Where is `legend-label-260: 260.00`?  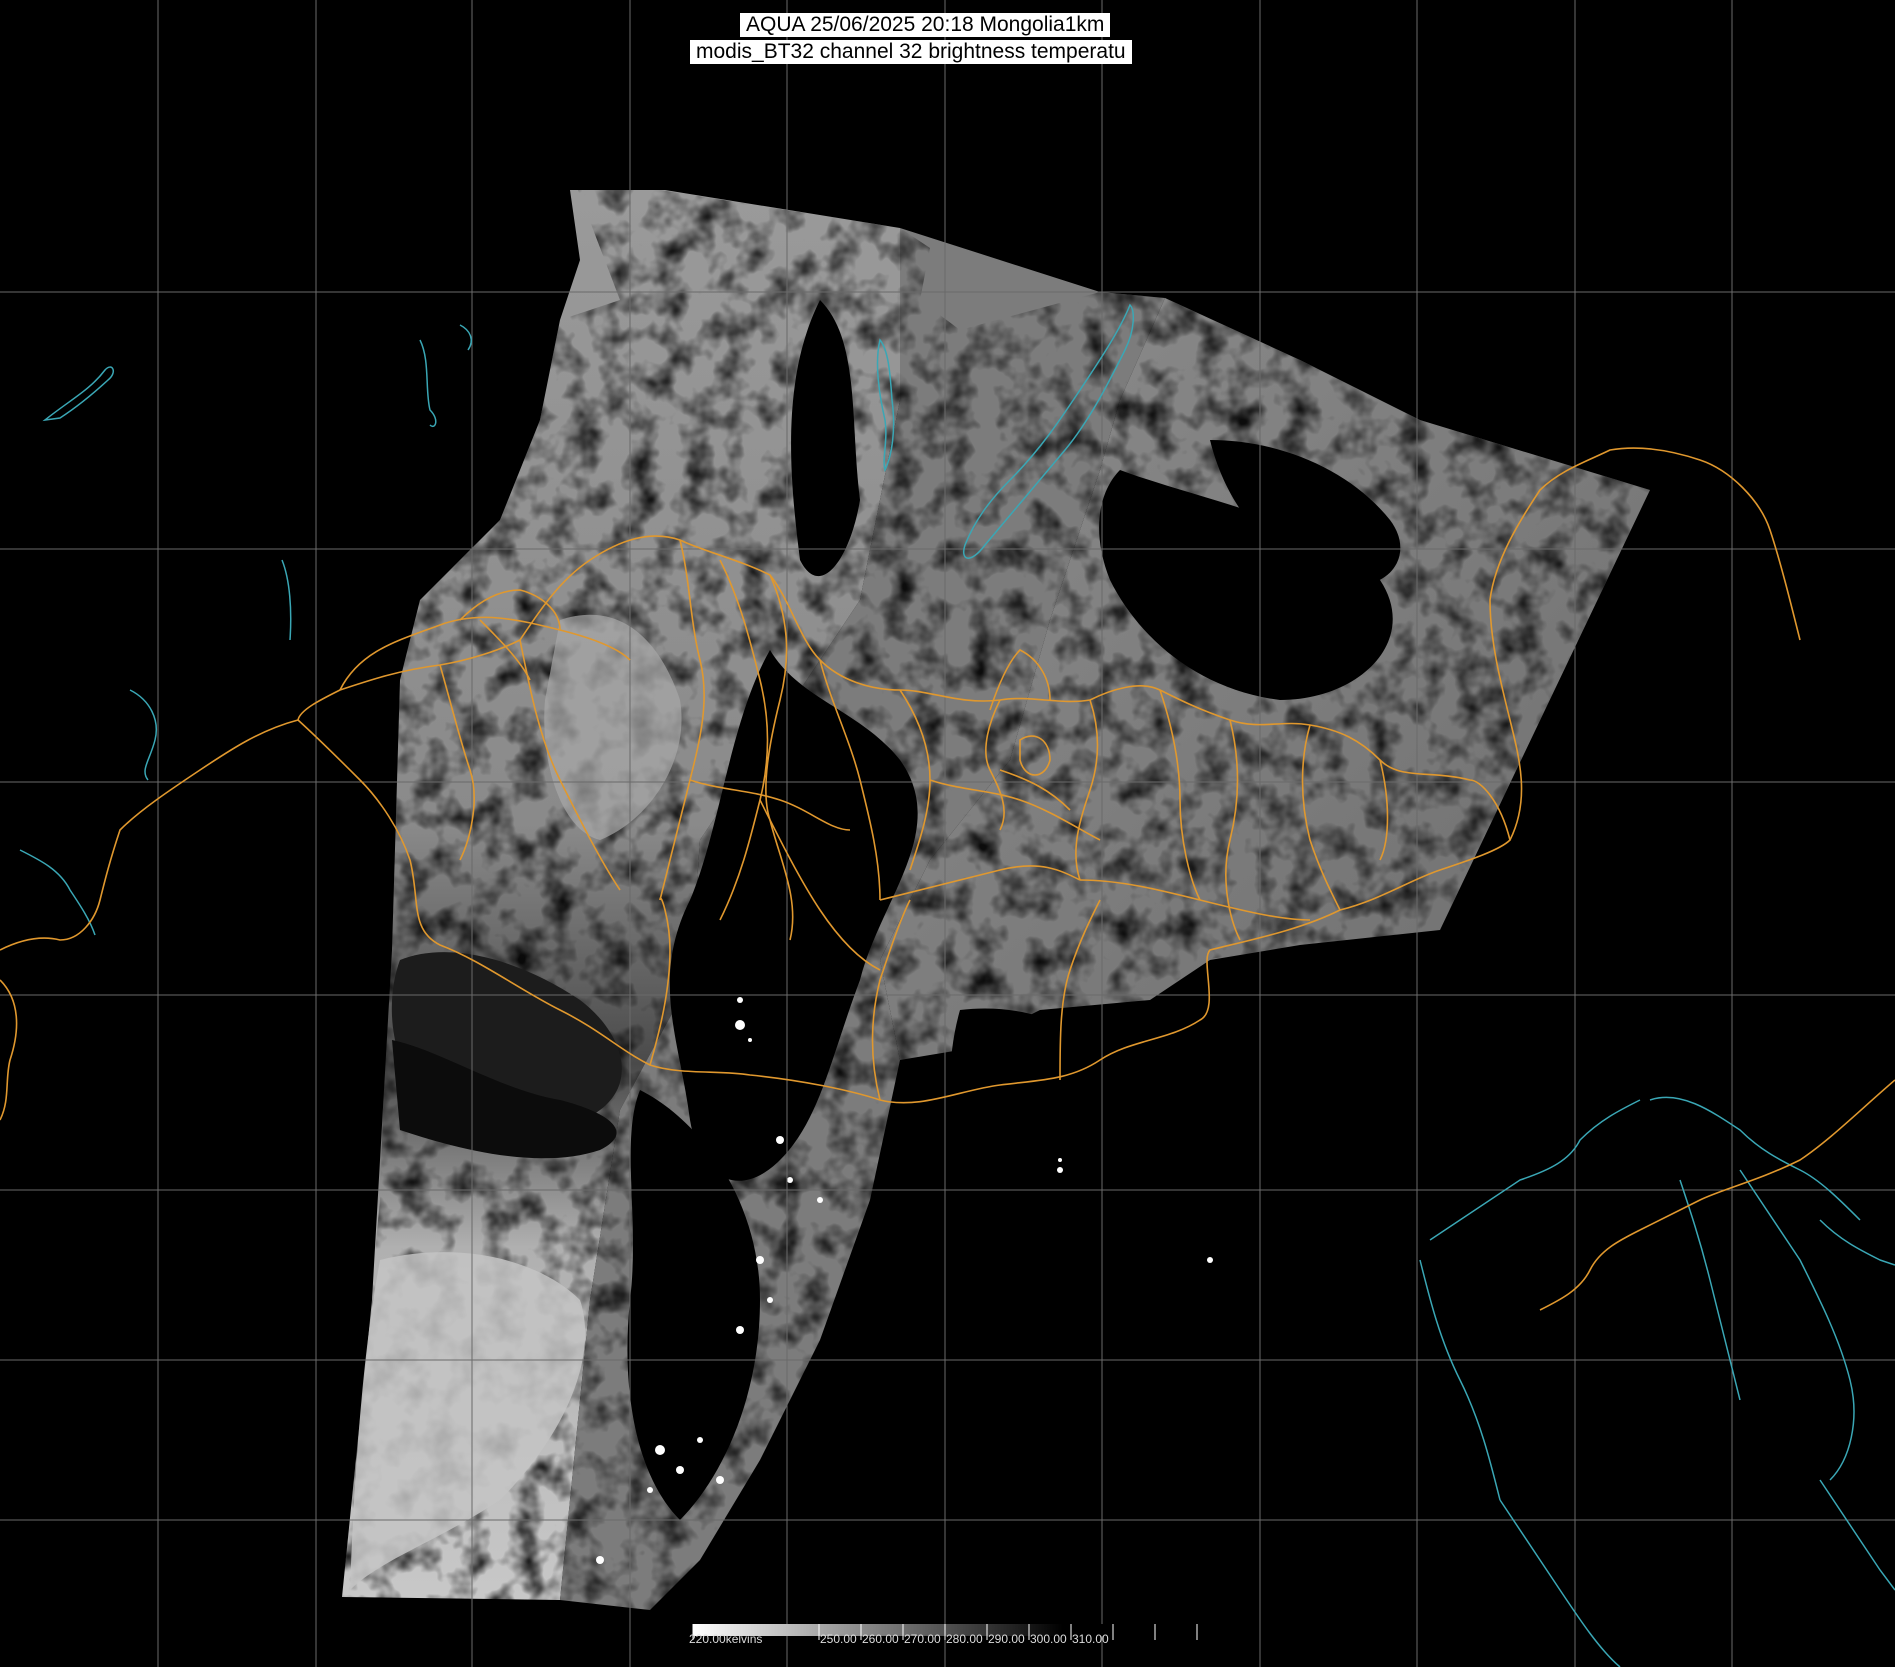
legend-label-260: 260.00 is located at coordinates (880, 1639).